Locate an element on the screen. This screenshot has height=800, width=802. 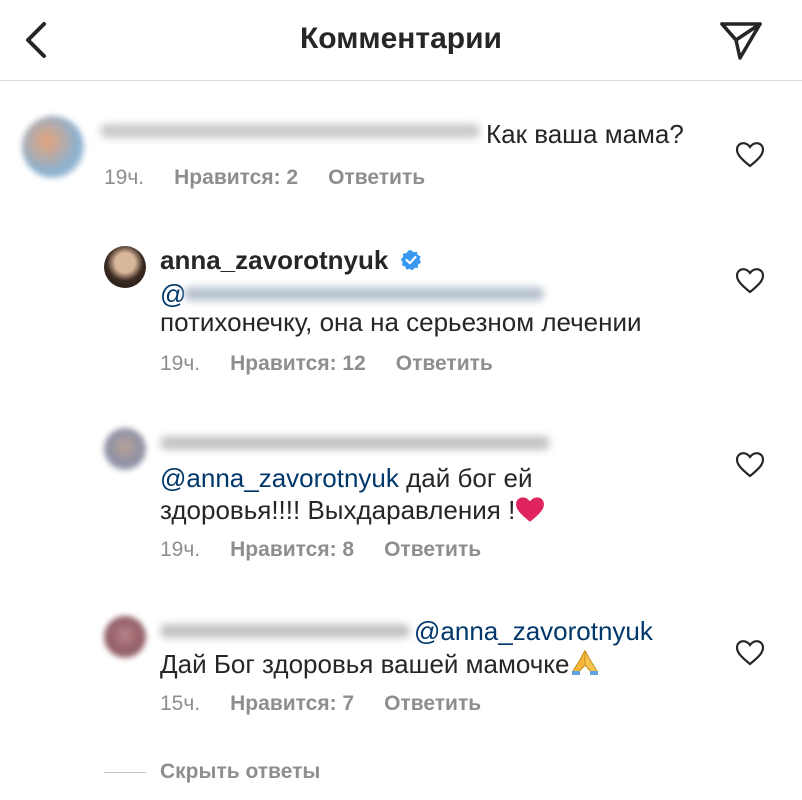
comment-time: 15ч. is located at coordinates (180, 703).